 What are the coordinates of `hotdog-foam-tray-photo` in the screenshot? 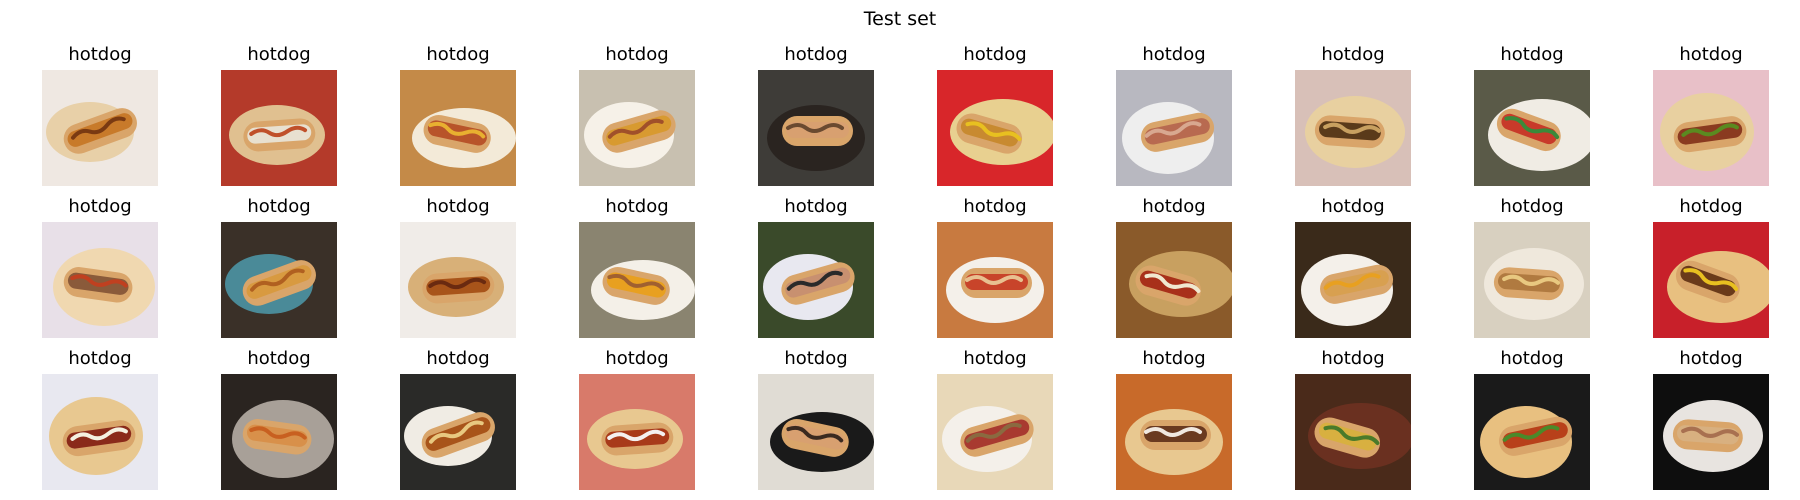 It's located at (1532, 280).